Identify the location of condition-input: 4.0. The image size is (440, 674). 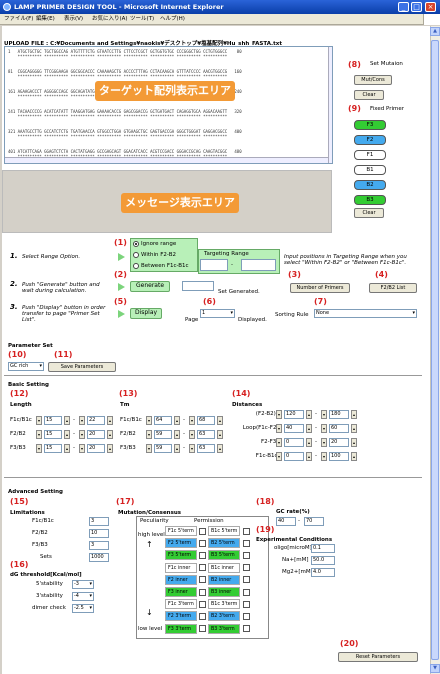
(323, 572).